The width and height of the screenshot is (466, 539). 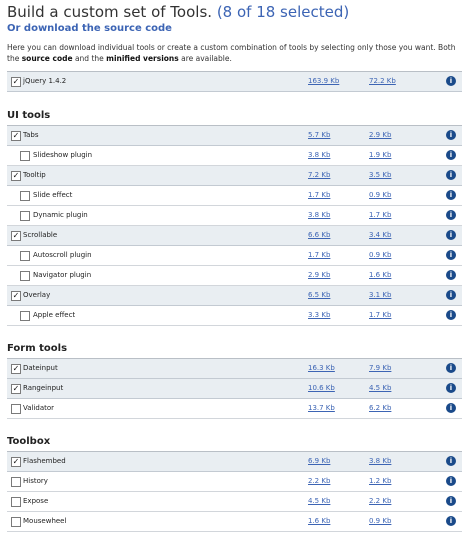 What do you see at coordinates (319, 461) in the screenshot?
I see `size-link: 6.9 Kb` at bounding box center [319, 461].